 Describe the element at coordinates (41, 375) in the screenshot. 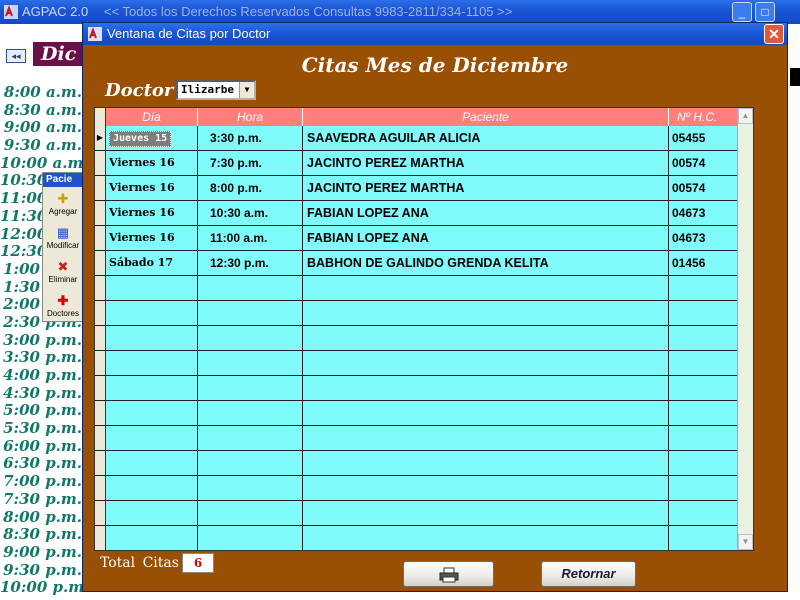

I see `time-slot: 4:00 p.m.` at that location.